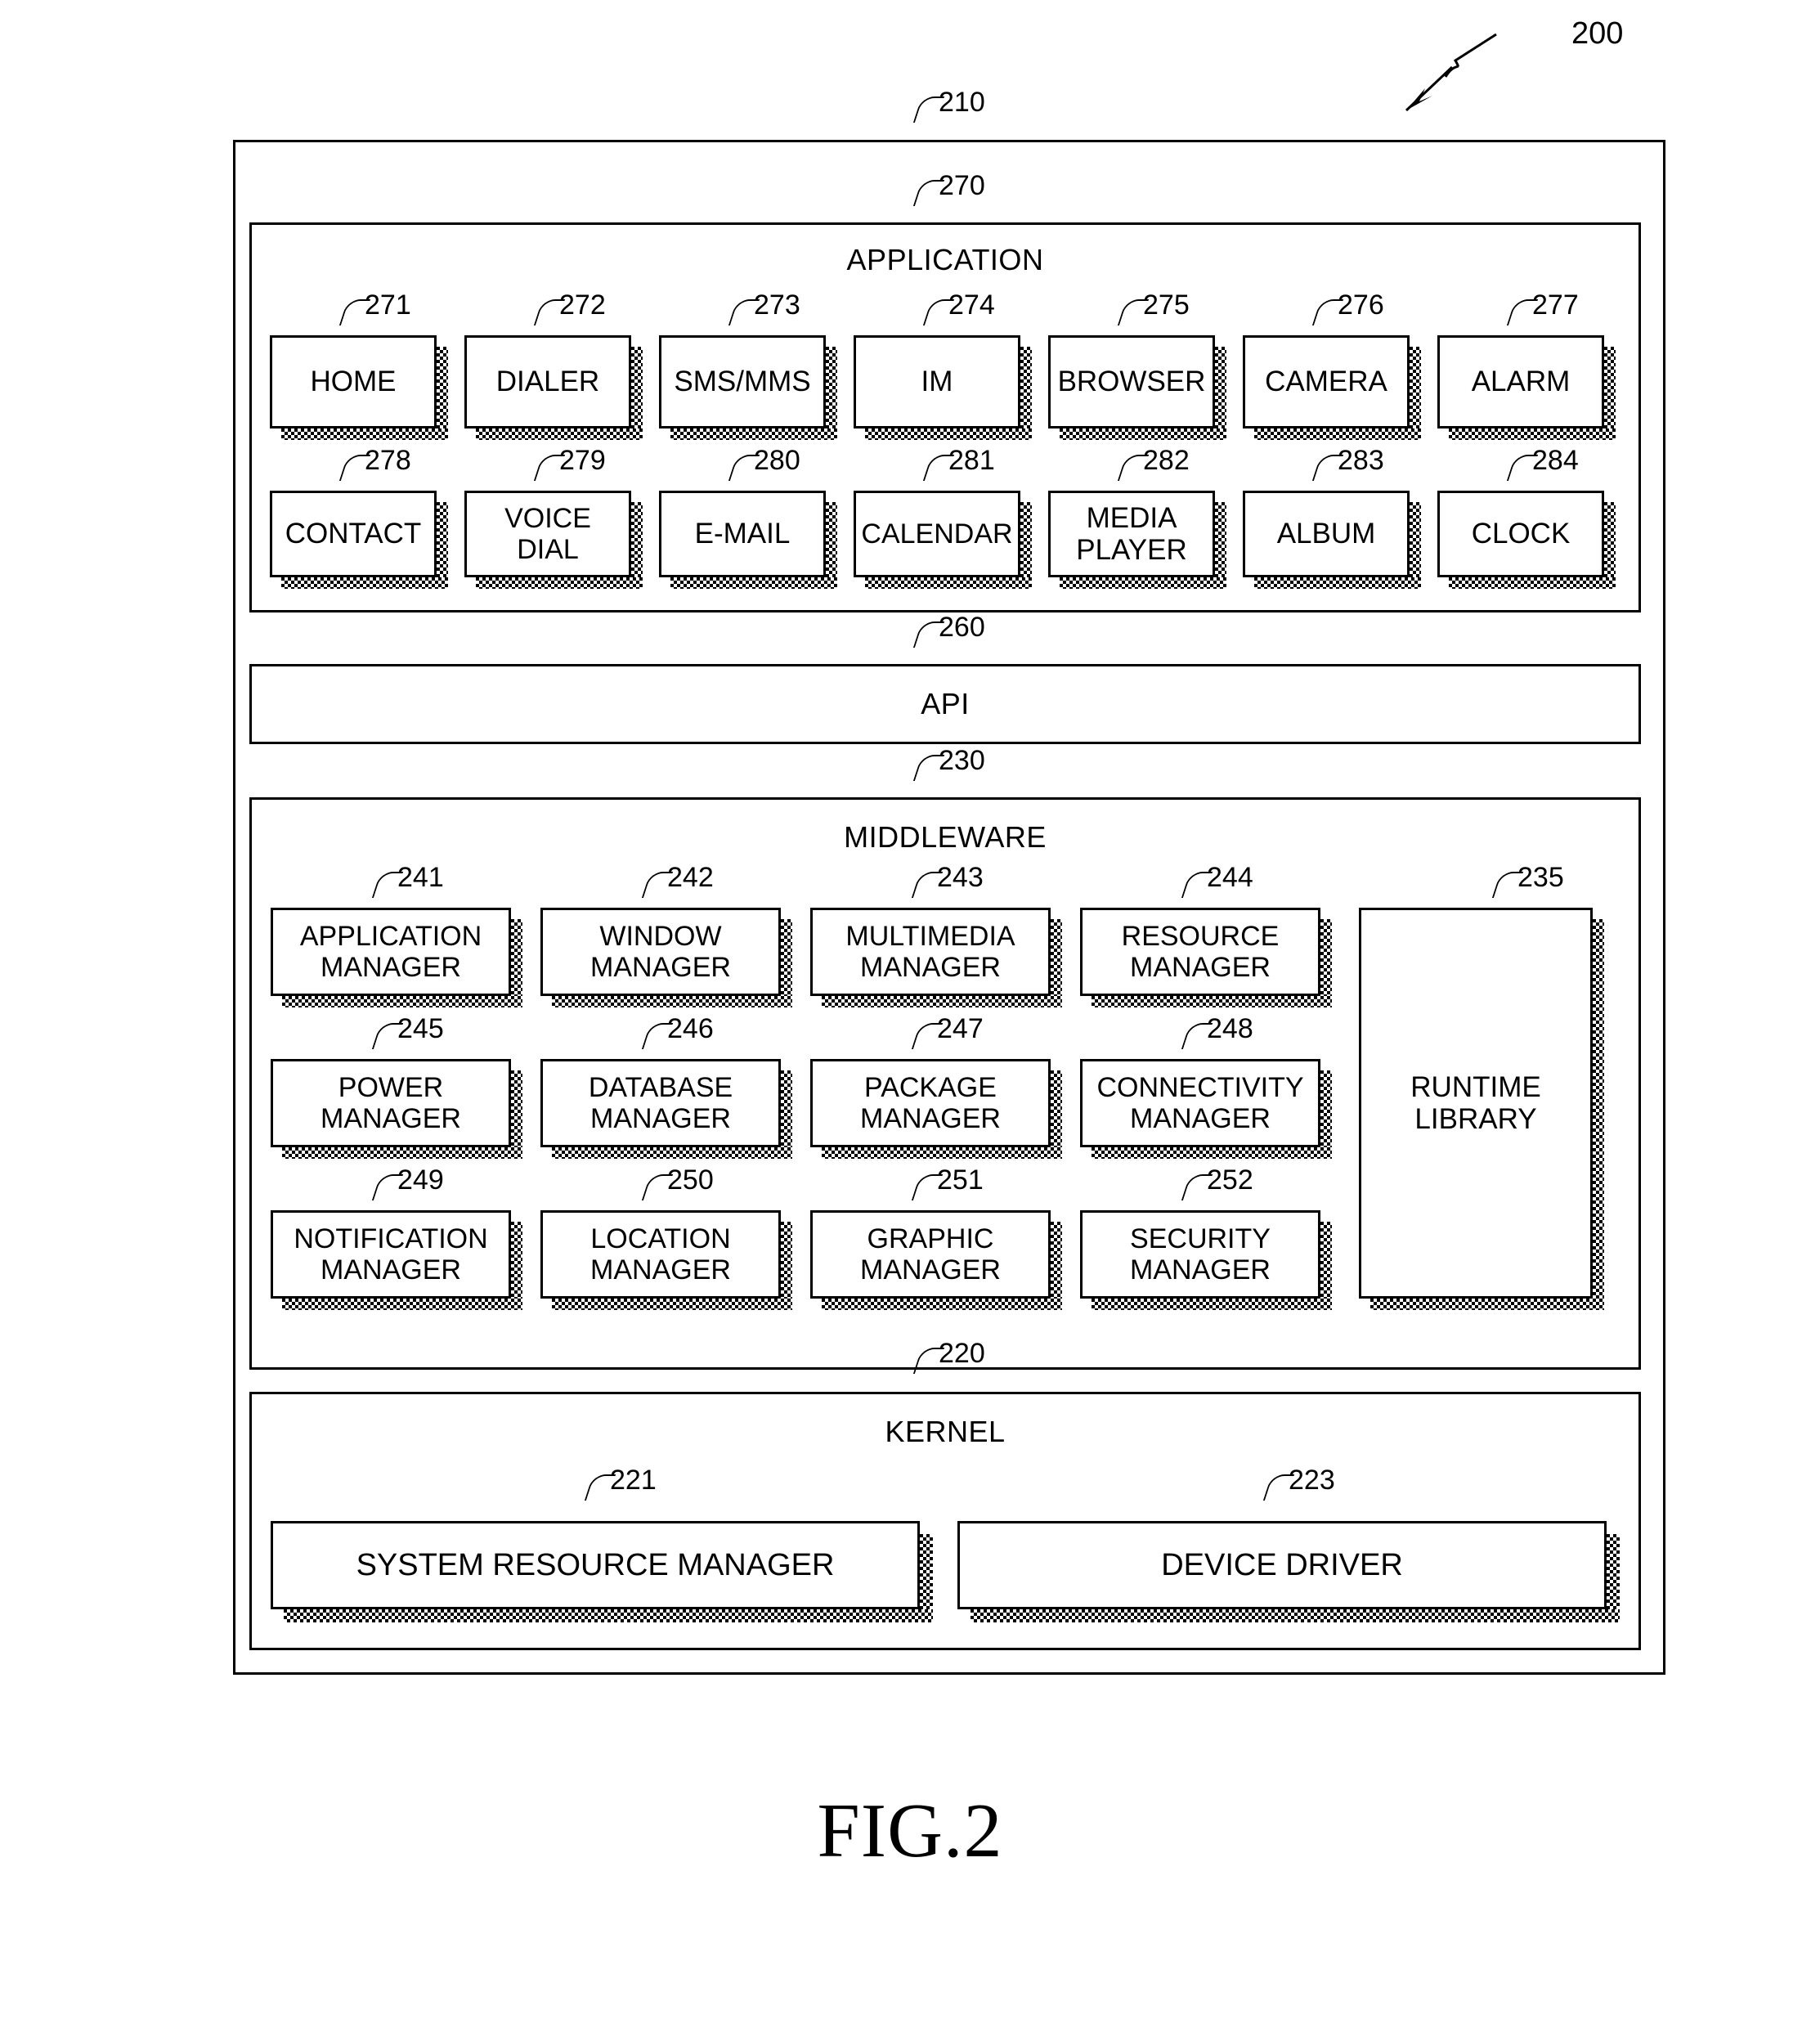 The width and height of the screenshot is (1820, 2028). I want to click on app-box-clock: CLOCK, so click(1521, 534).